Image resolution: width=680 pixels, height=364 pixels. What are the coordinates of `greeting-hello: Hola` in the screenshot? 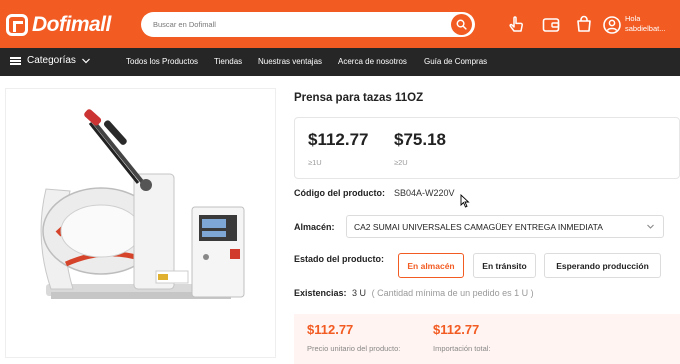 It's located at (633, 18).